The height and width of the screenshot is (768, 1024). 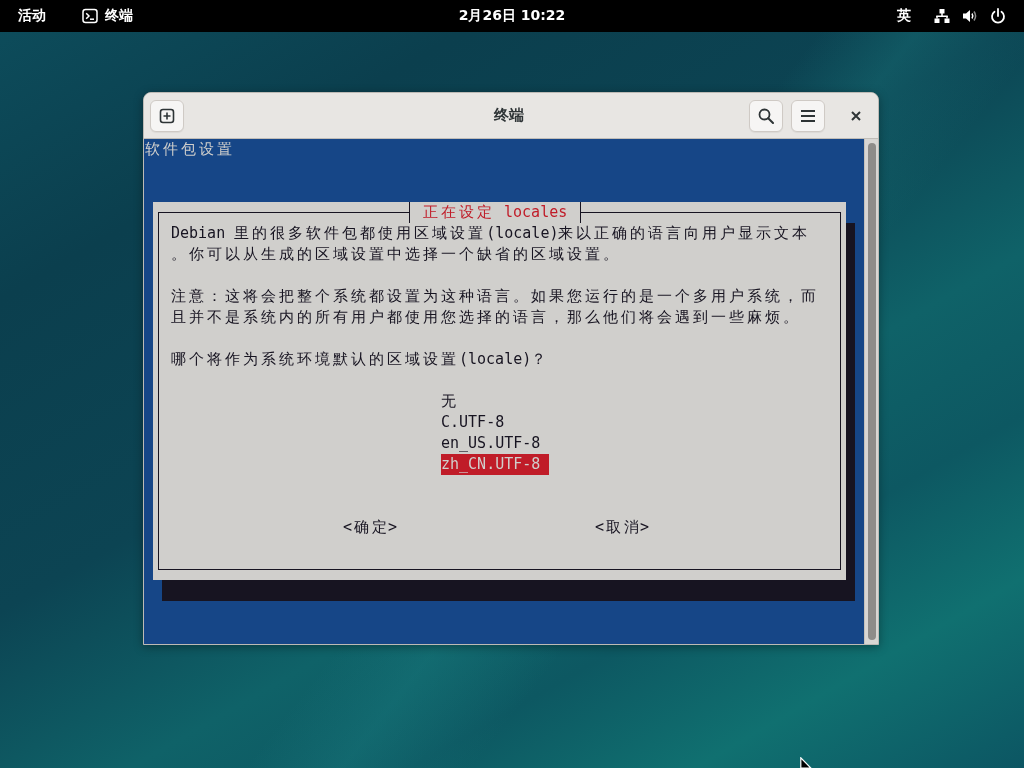 I want to click on menu-icon, so click(x=808, y=115).